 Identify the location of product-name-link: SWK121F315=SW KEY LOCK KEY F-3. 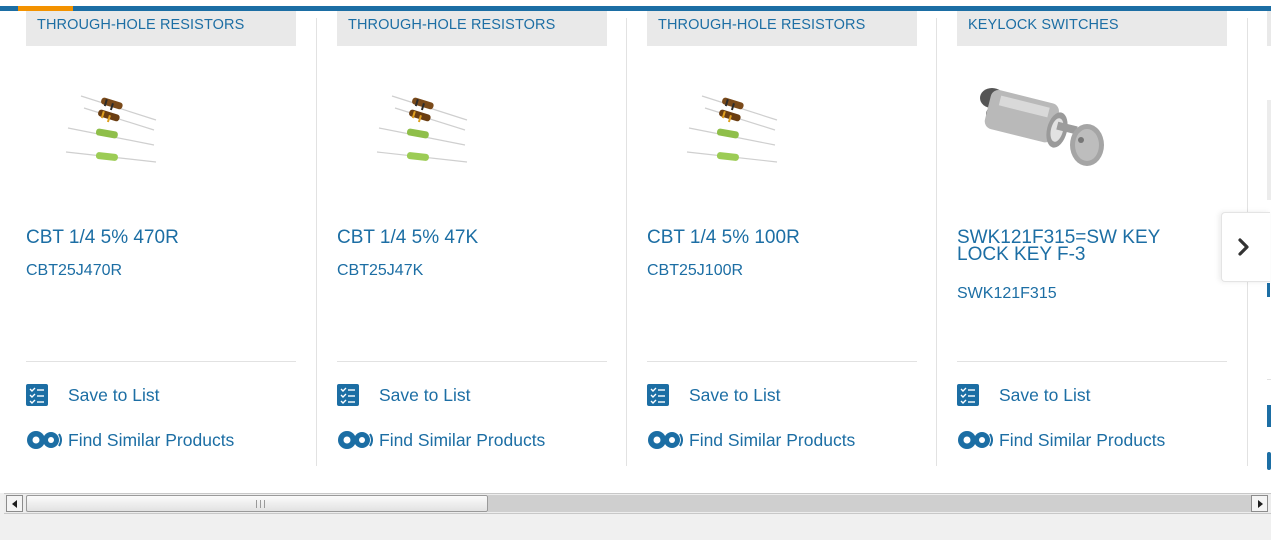
(1082, 246).